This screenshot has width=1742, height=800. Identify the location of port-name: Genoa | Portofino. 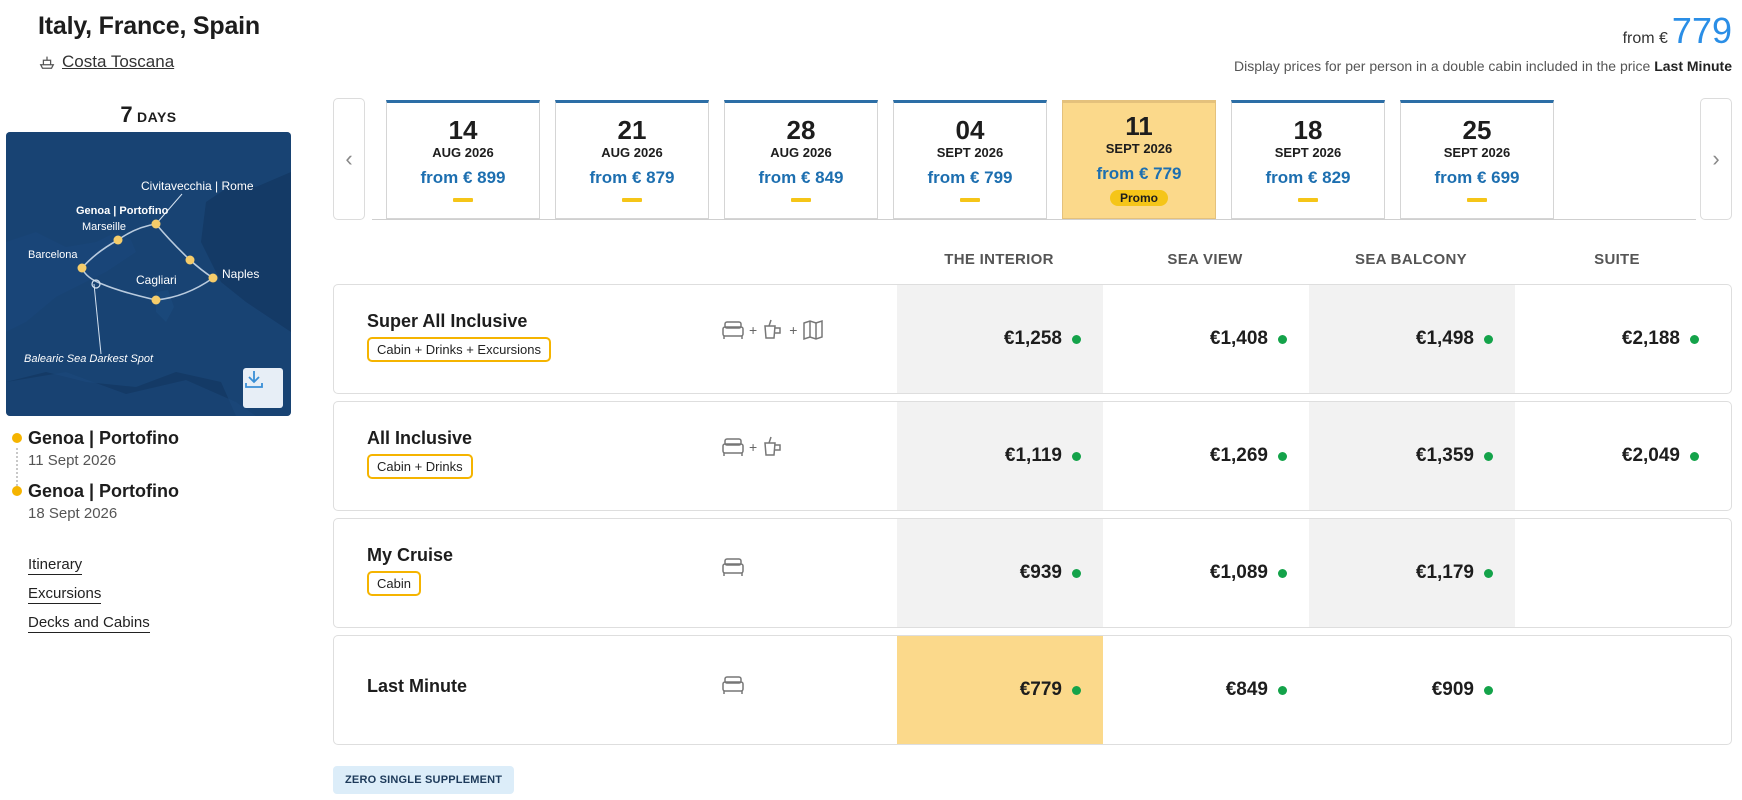
(104, 491).